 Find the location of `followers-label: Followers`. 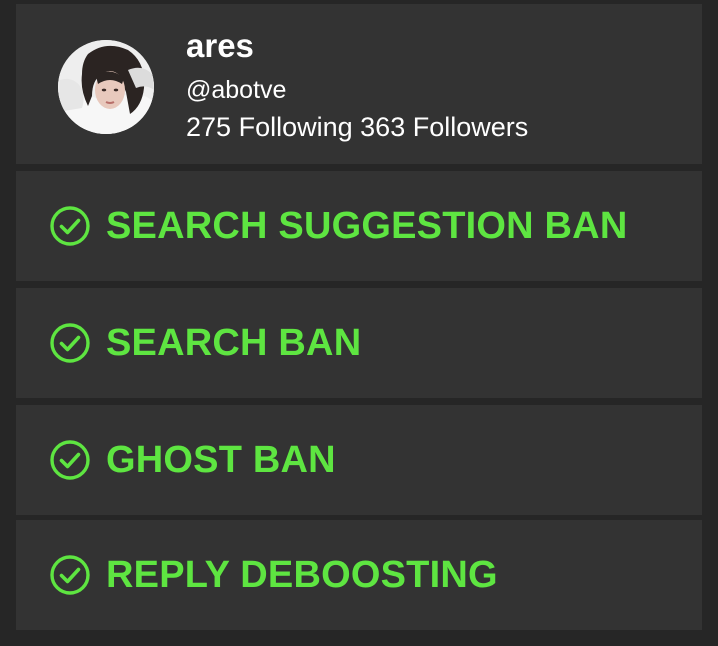

followers-label: Followers is located at coordinates (470, 127).